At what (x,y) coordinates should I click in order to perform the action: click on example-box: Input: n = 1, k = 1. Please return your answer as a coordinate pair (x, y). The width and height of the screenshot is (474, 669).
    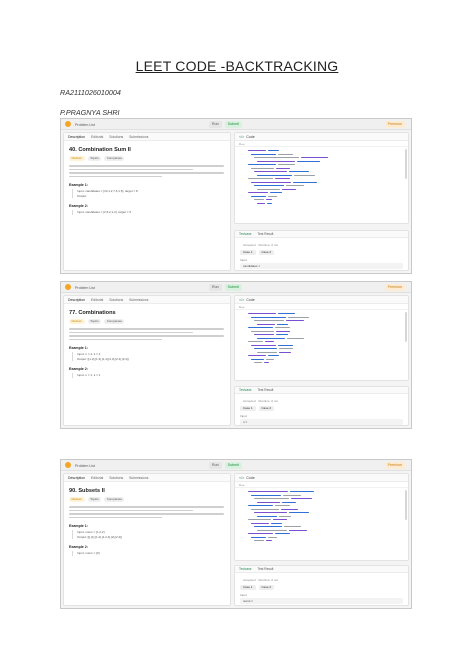
    Looking at the image, I should click on (147, 375).